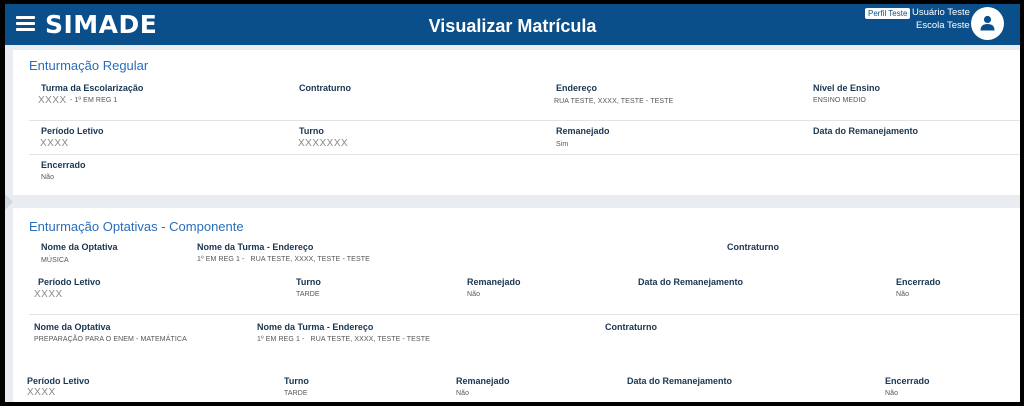  I want to click on user-icon, so click(987, 23).